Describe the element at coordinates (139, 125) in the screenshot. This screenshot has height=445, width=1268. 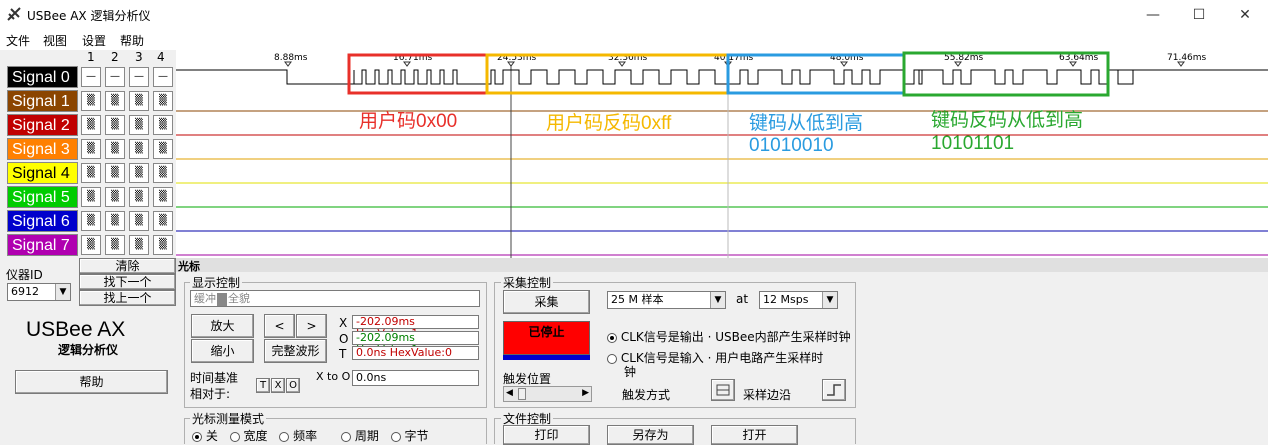
I see `trigger-cell-2-3: ▒` at that location.